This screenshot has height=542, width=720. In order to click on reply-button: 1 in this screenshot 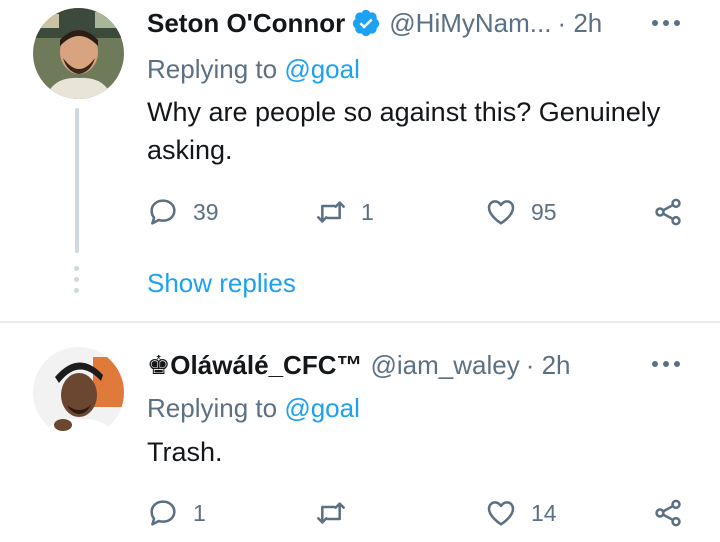, I will do `click(176, 513)`.